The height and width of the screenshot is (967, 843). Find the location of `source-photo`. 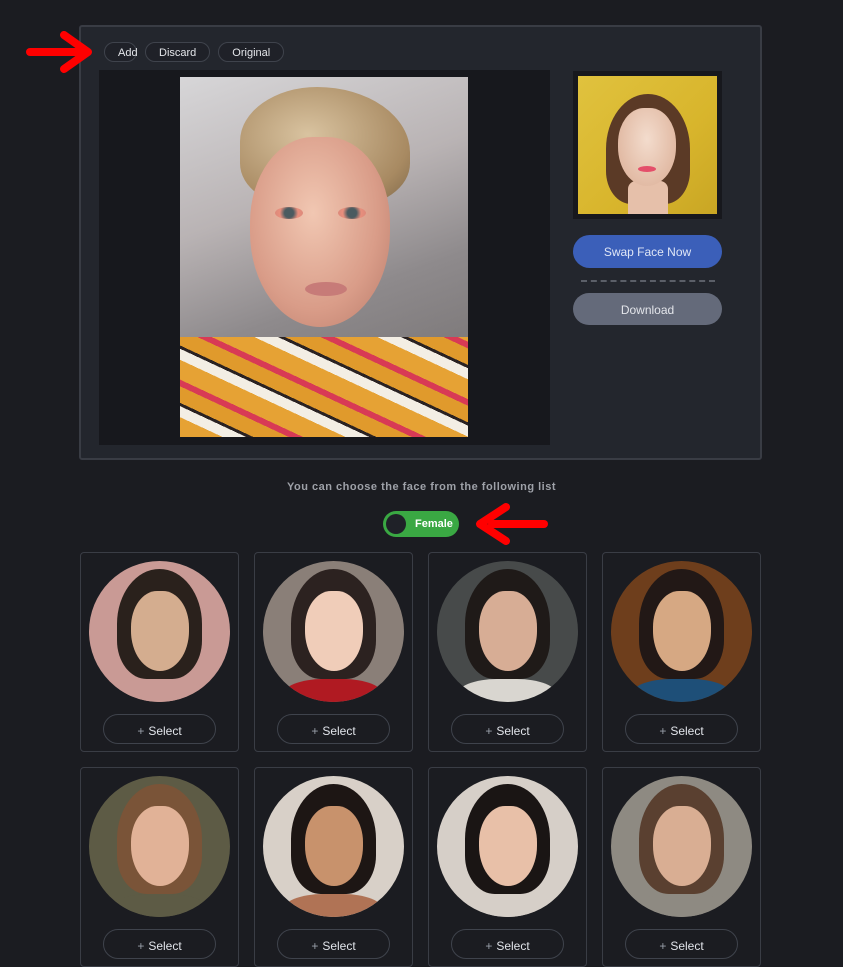

source-photo is located at coordinates (324, 257).